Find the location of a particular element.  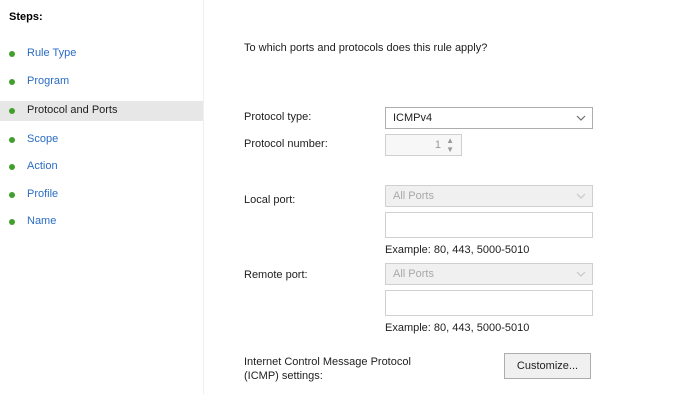

step-scope: Scope is located at coordinates (101, 140).